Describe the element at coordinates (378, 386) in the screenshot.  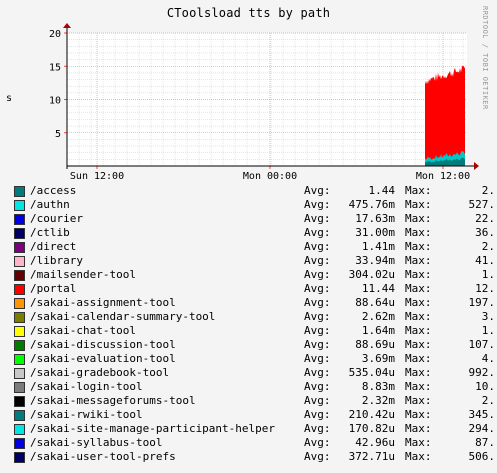
I see `legend-avg-value: 8.83m` at that location.